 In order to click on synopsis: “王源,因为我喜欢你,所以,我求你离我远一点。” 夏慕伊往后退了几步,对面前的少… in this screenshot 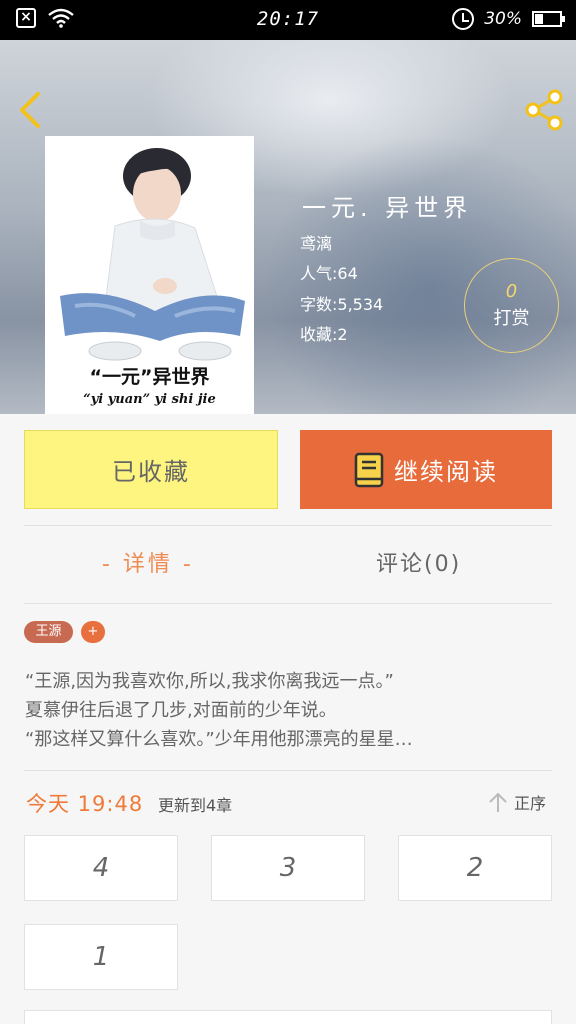, I will do `click(288, 710)`.